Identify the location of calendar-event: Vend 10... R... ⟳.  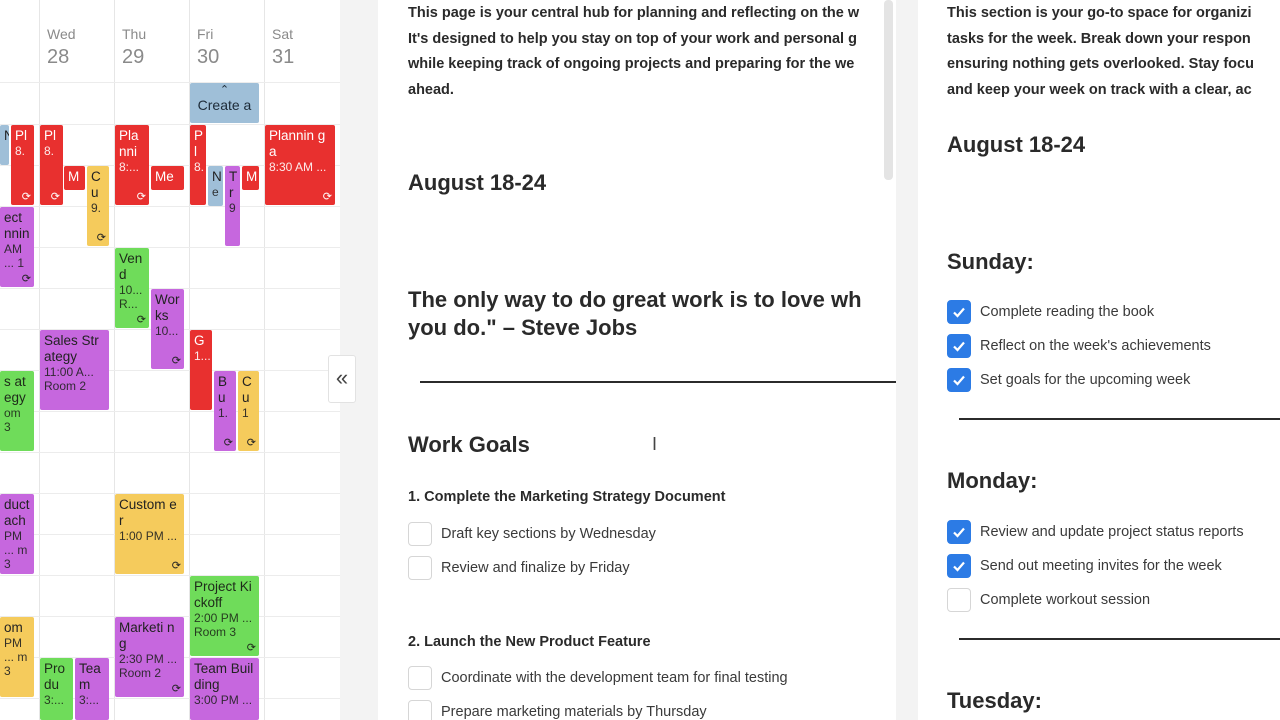
(132, 288).